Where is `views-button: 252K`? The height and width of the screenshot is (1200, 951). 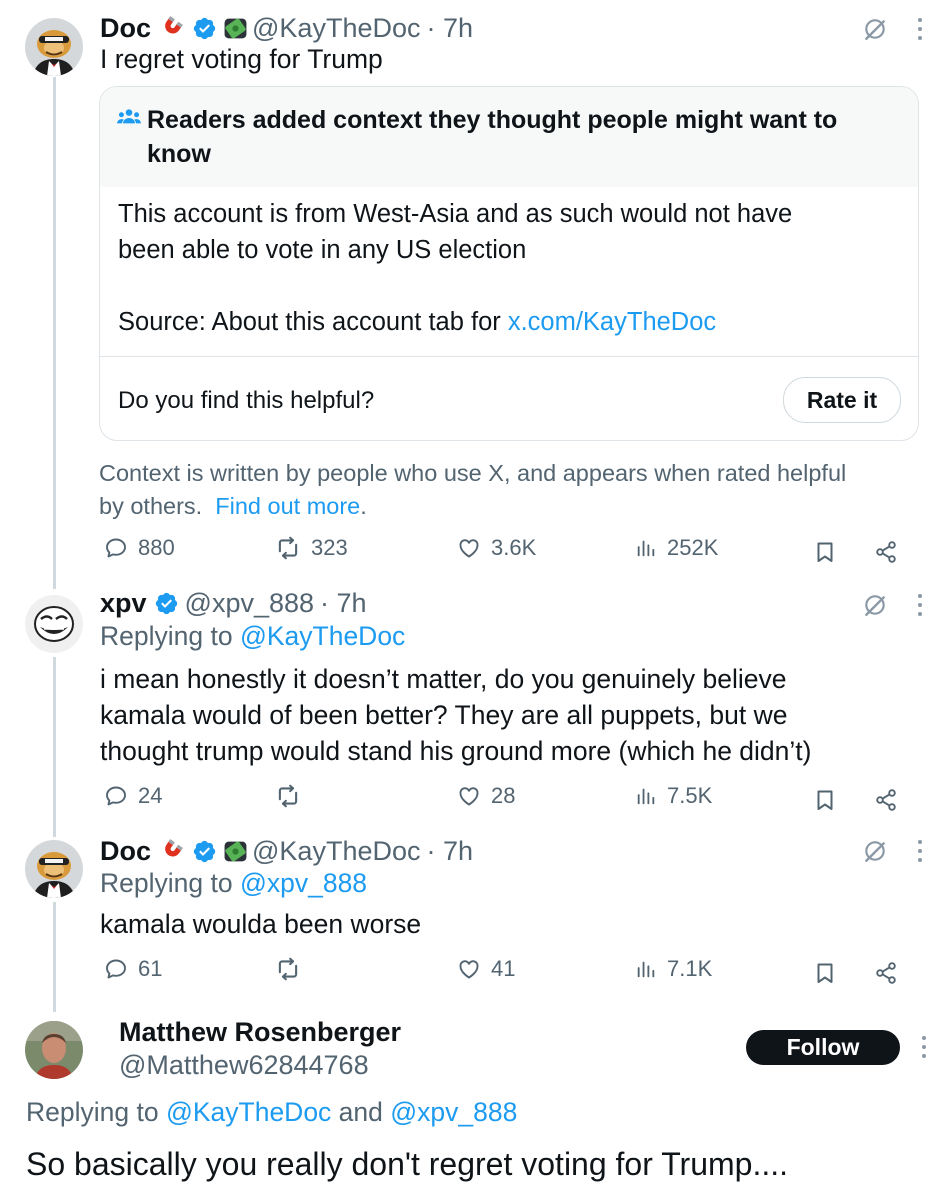
views-button: 252K is located at coordinates (676, 548).